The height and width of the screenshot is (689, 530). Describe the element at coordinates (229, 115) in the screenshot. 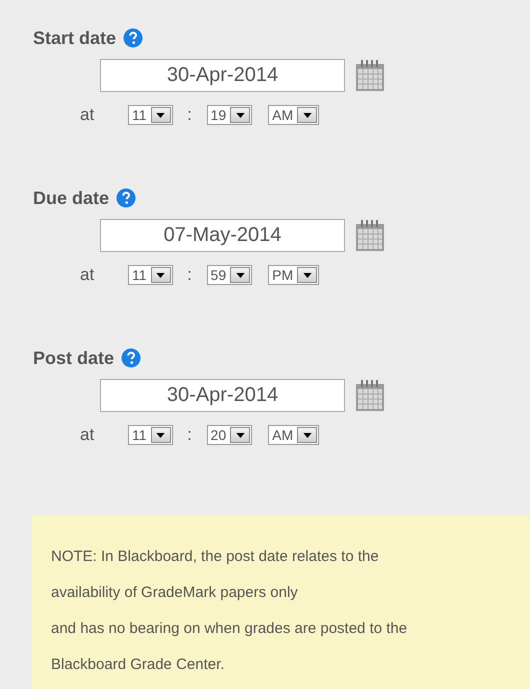

I see `minute-select: 19` at that location.